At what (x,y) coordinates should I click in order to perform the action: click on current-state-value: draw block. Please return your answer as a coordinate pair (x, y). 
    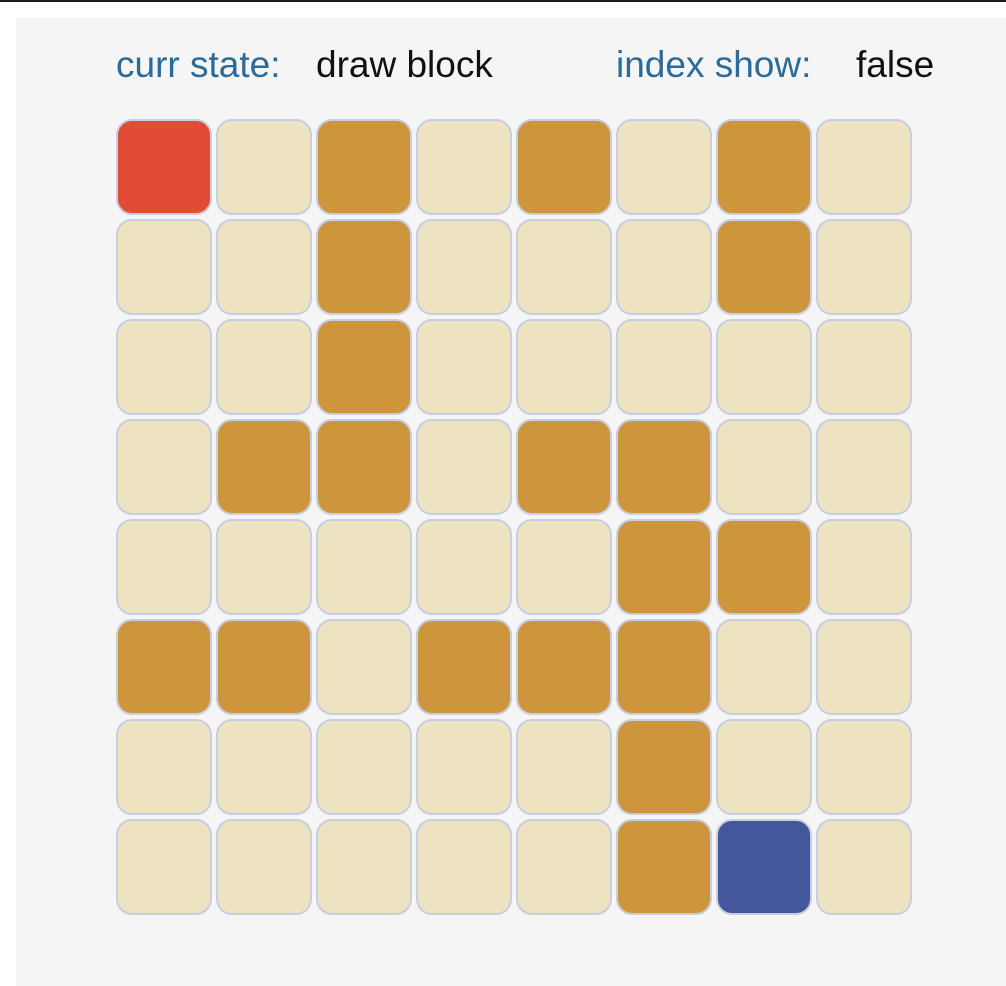
    Looking at the image, I should click on (404, 64).